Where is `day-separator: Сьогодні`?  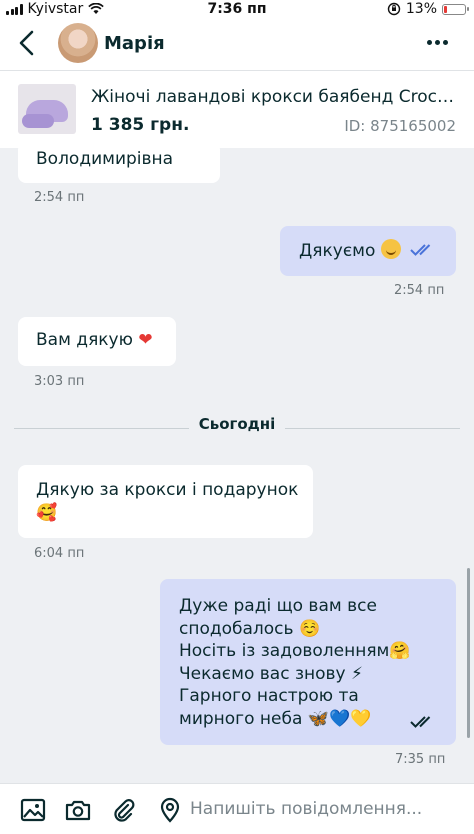
day-separator: Сьогодні is located at coordinates (237, 423).